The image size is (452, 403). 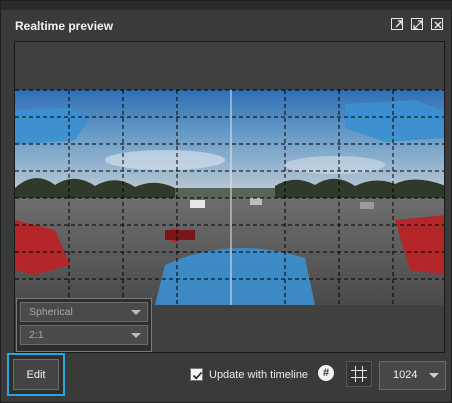 I want to click on edit-button-highlight: Edit, so click(x=36, y=374).